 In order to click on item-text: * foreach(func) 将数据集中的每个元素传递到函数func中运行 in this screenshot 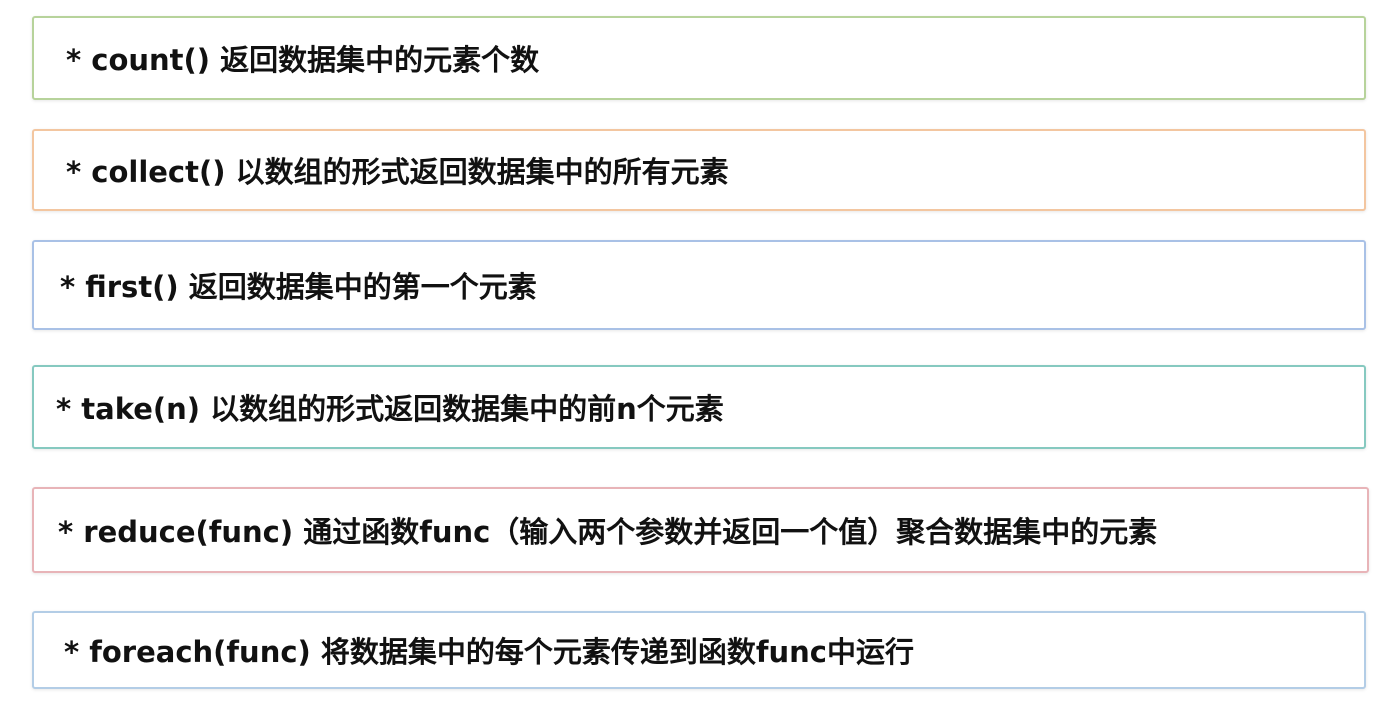, I will do `click(489, 652)`.